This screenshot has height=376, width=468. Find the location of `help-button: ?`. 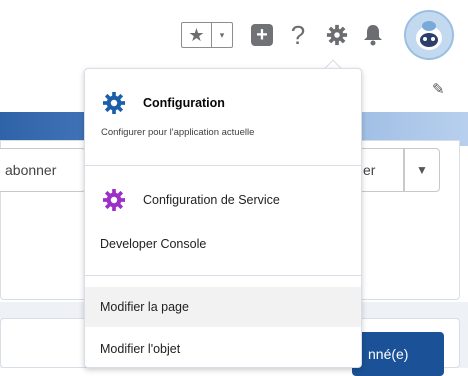

help-button: ? is located at coordinates (298, 35).